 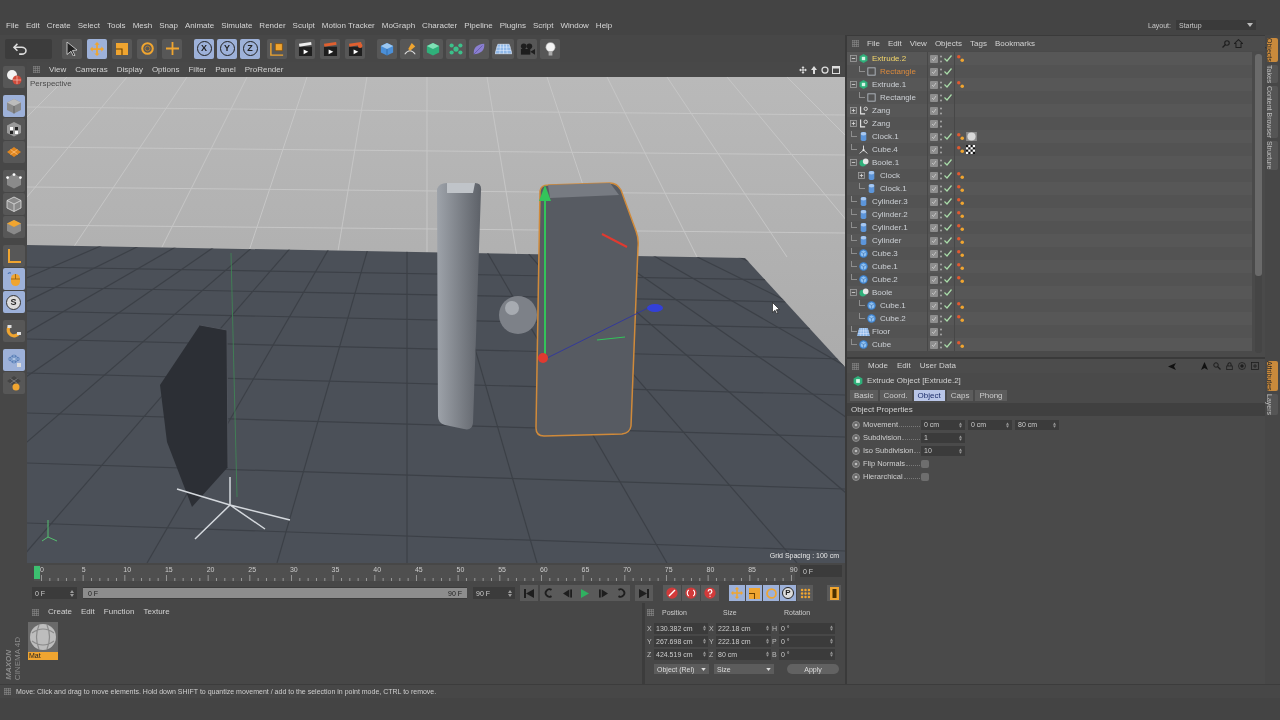 What do you see at coordinates (147, 48) in the screenshot?
I see `rotate-tool-button` at bounding box center [147, 48].